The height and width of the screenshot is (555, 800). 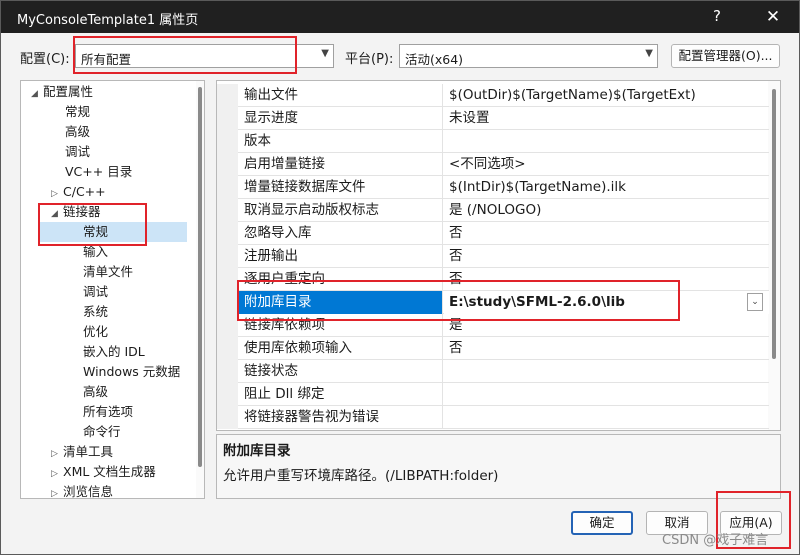 What do you see at coordinates (95, 312) in the screenshot?
I see `tree-item: 系统` at bounding box center [95, 312].